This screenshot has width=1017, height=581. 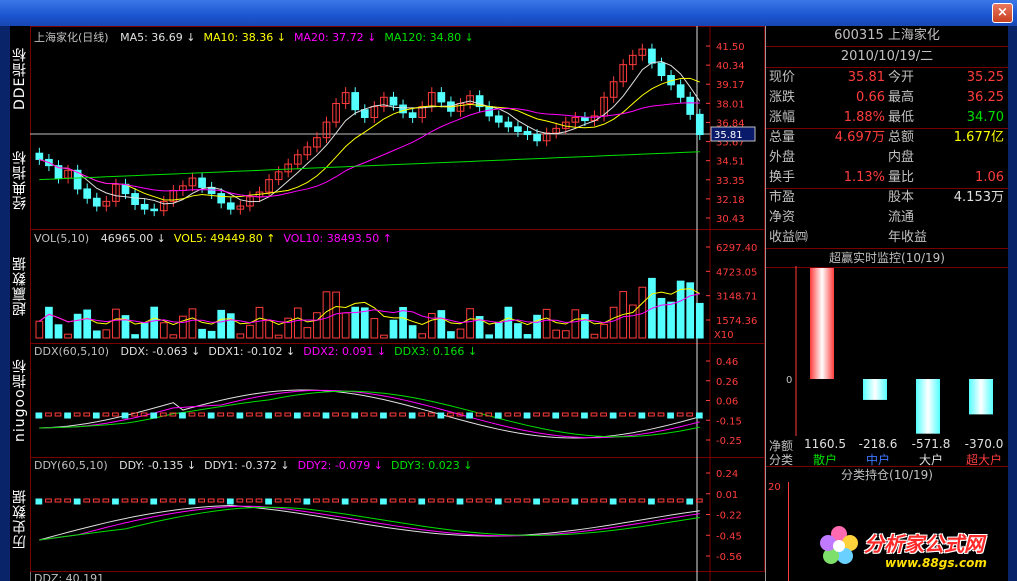 What do you see at coordinates (736, 297) in the screenshot?
I see `volume-axis-label: 3148.71` at bounding box center [736, 297].